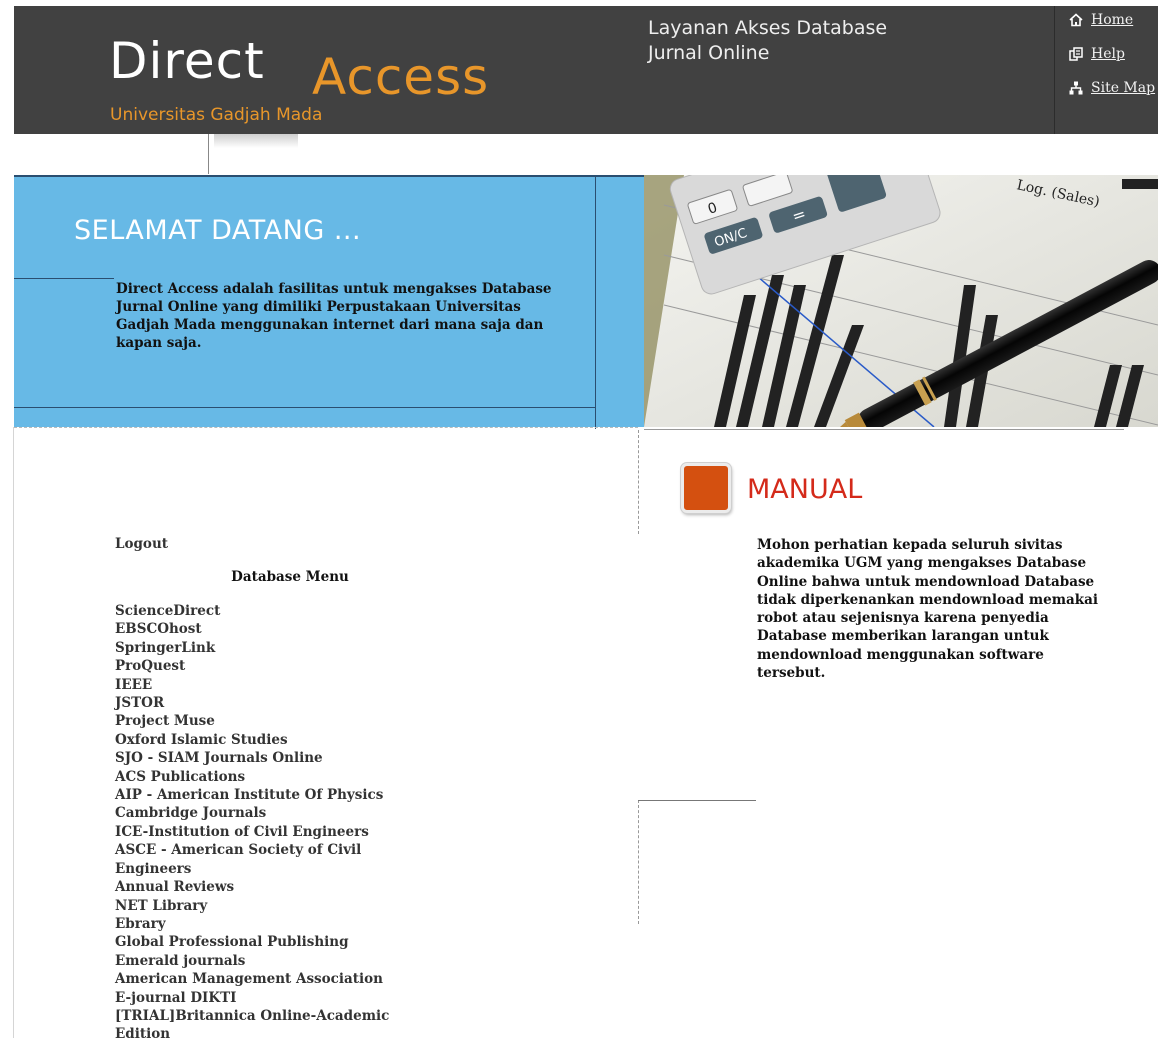 Image resolution: width=1158 pixels, height=1038 pixels. Describe the element at coordinates (884, 429) in the screenshot. I see `content-divider-right` at that location.